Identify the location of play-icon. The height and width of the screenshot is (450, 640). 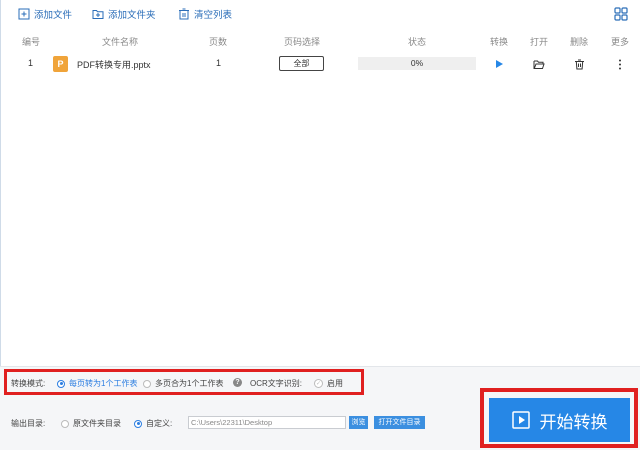
(499, 64).